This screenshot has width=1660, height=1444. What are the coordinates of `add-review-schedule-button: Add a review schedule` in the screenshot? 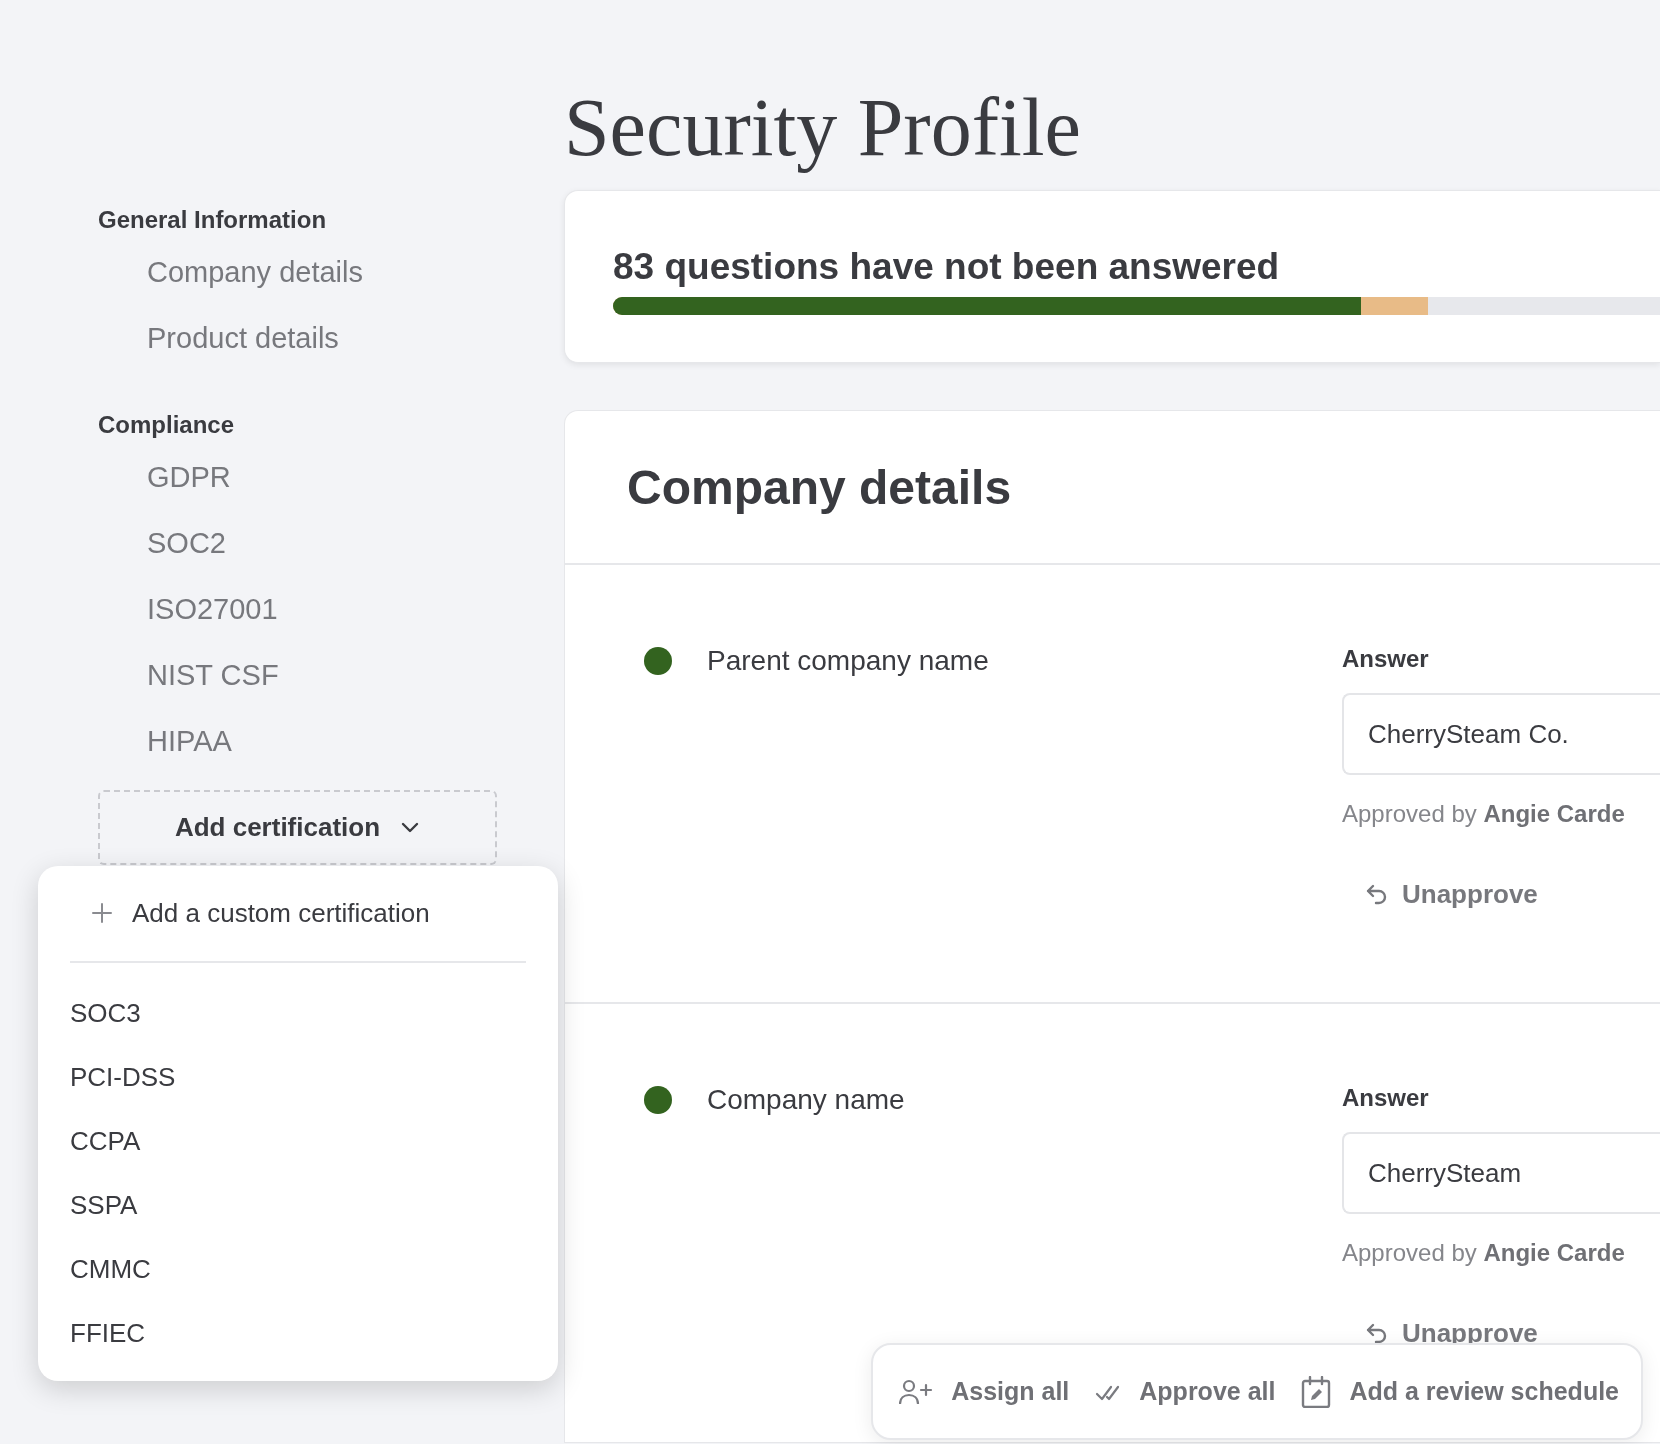 It's located at (1460, 1391).